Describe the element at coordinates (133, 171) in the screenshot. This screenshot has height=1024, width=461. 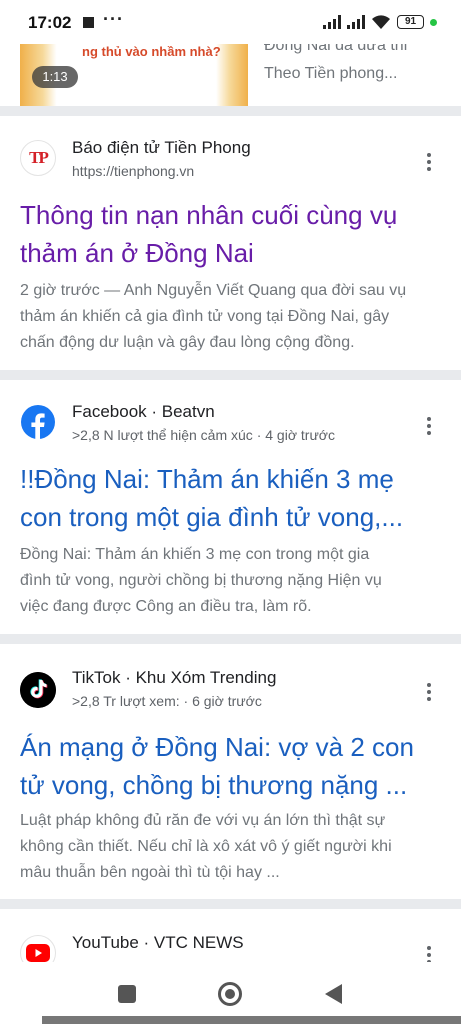
I see `source-url: https://tienphong.vn` at that location.